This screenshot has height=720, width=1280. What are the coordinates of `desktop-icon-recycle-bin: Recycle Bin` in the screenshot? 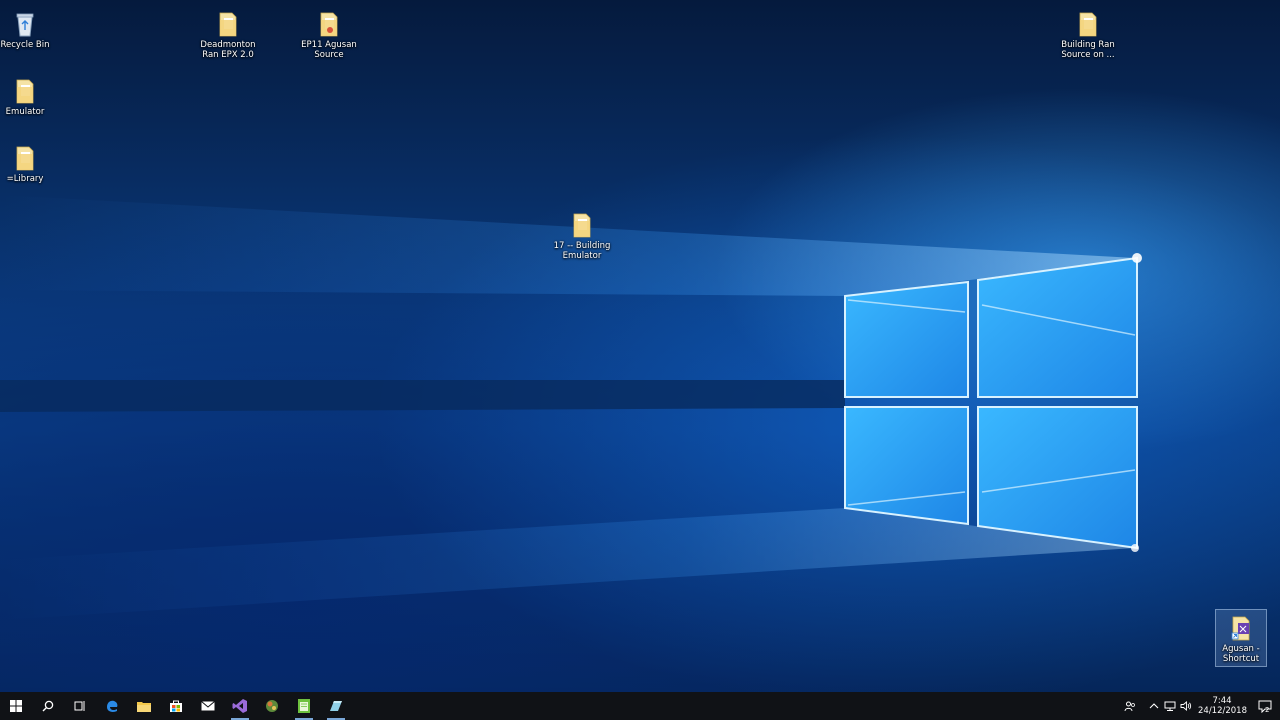 It's located at (30, 35).